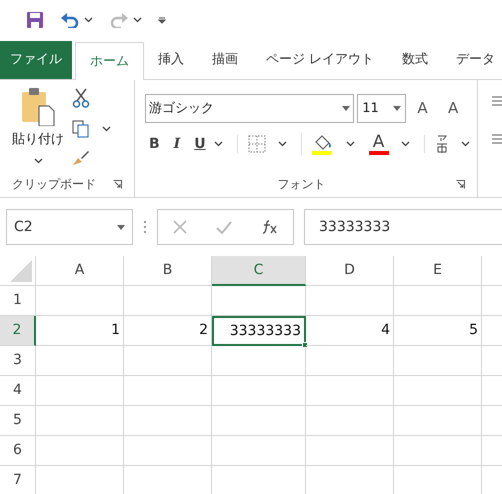 This screenshot has height=494, width=502. Describe the element at coordinates (422, 108) in the screenshot. I see `grow-font-button: A` at that location.